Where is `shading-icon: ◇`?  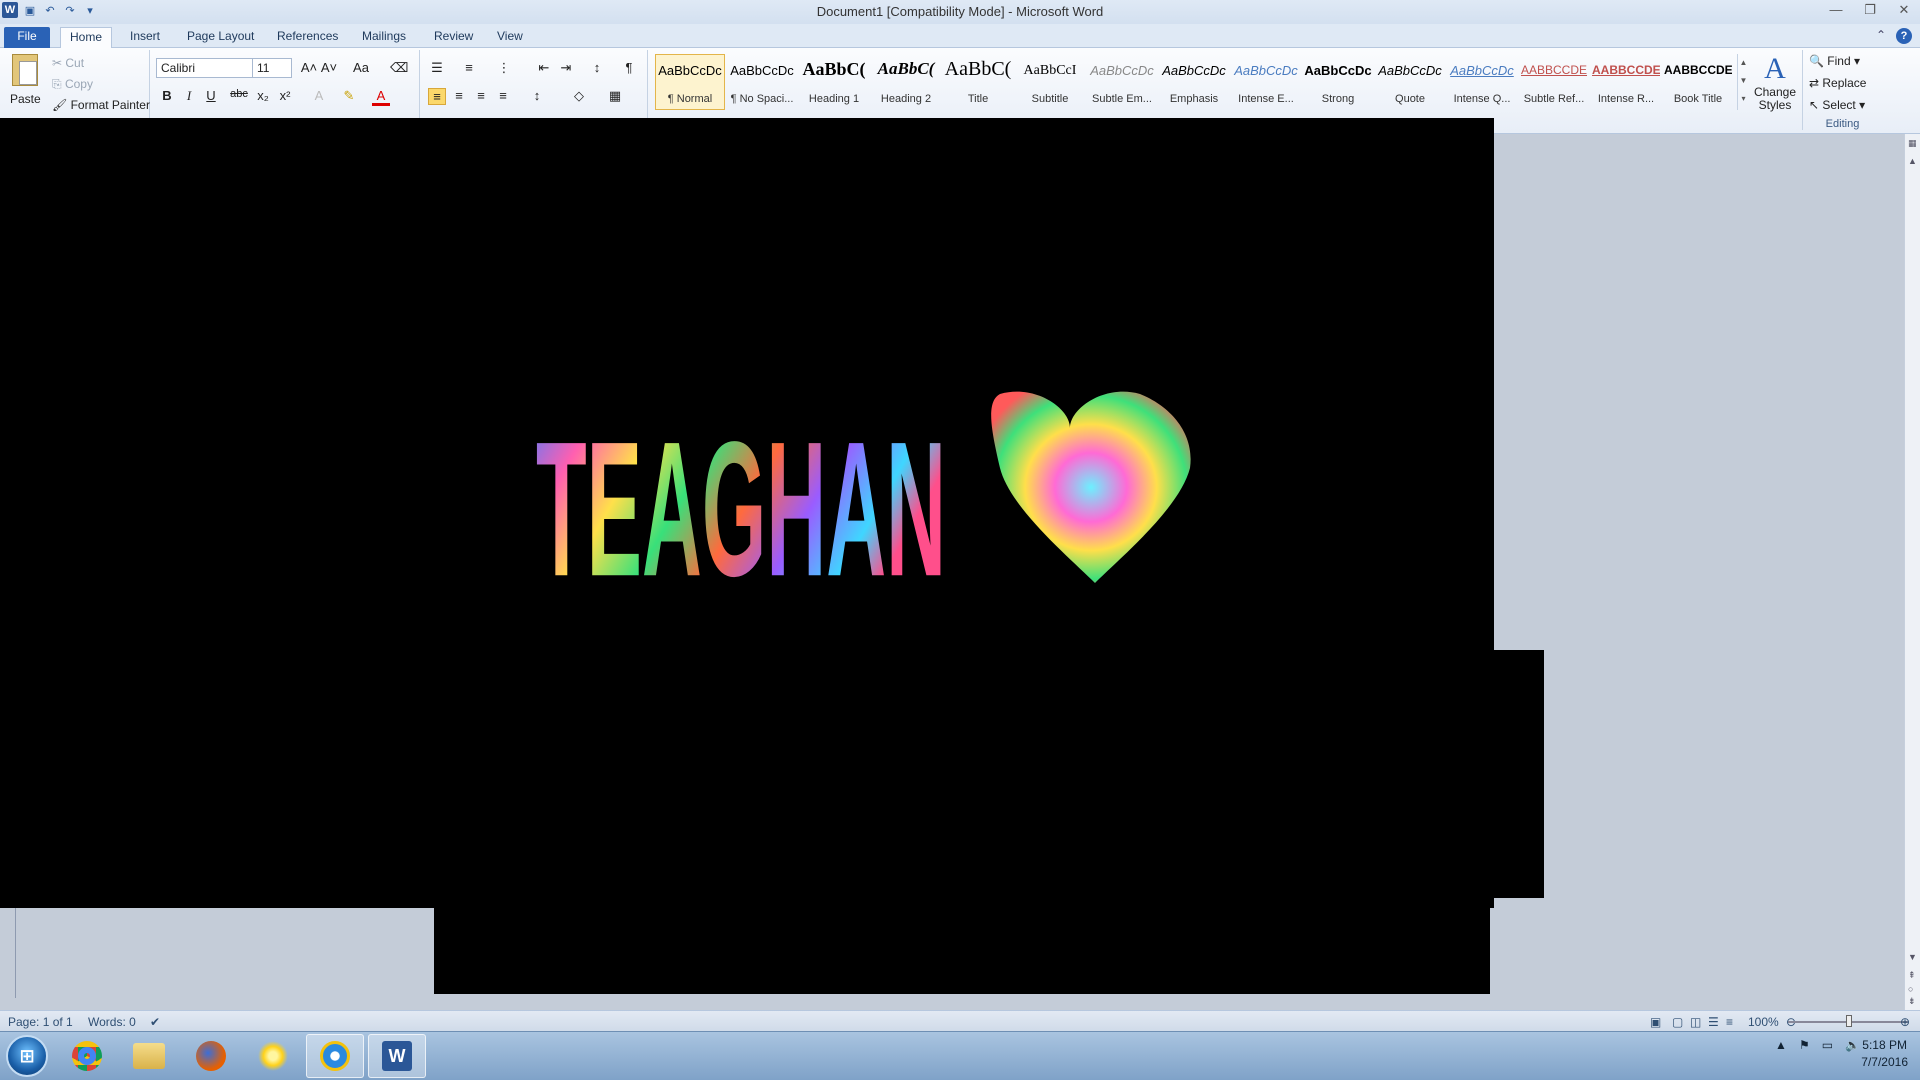
shading-icon: ◇ is located at coordinates (579, 96).